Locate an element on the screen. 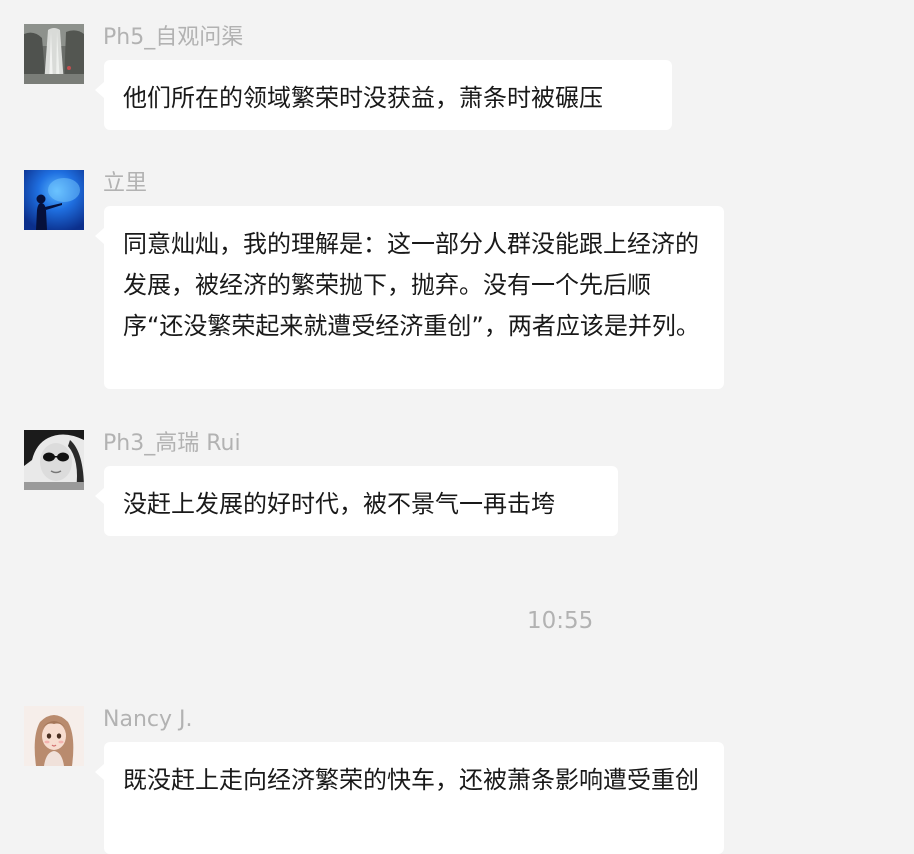  message-text: 既没赶上走向经济繁荣的快车，还被萧条影响遭受重创 is located at coordinates (411, 780).